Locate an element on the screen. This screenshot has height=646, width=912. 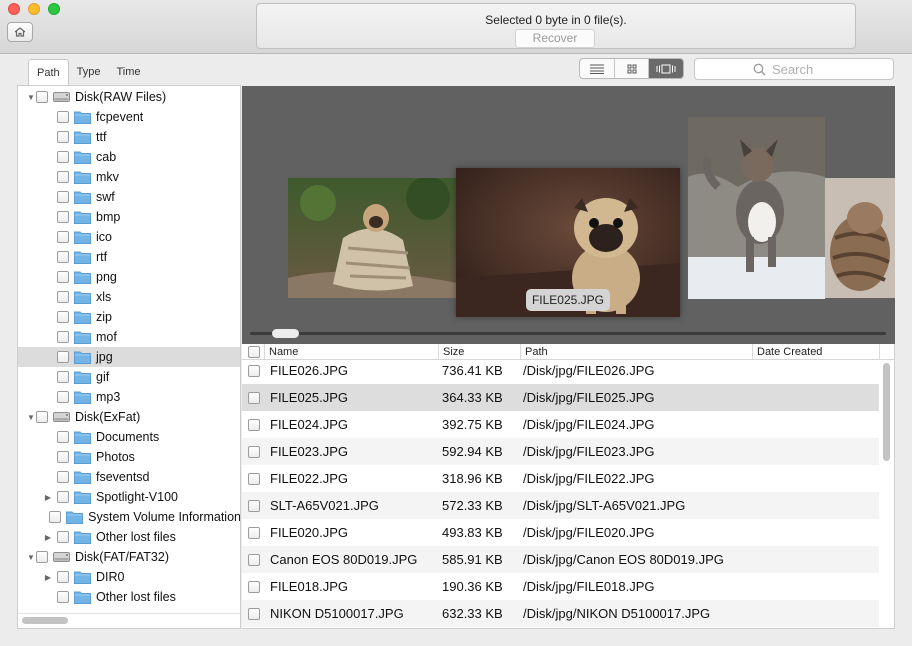
tree-folder-item: zip is located at coordinates (129, 317).